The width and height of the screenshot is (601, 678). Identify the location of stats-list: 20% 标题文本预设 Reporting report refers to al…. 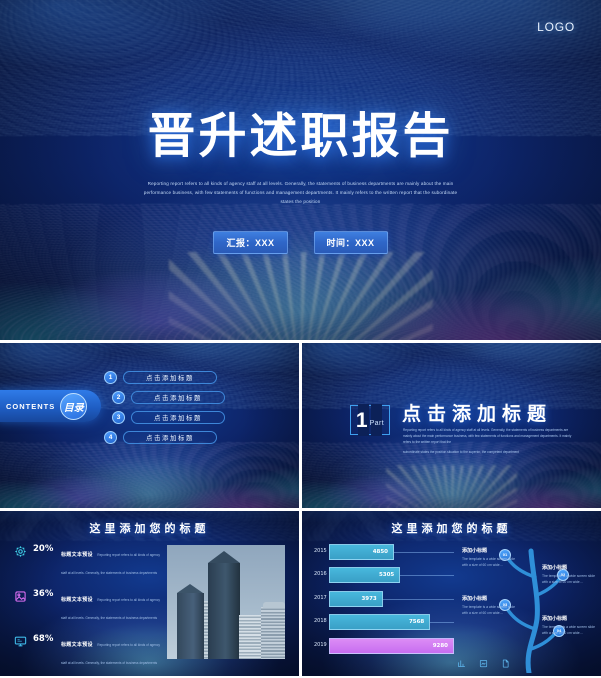
(87, 609).